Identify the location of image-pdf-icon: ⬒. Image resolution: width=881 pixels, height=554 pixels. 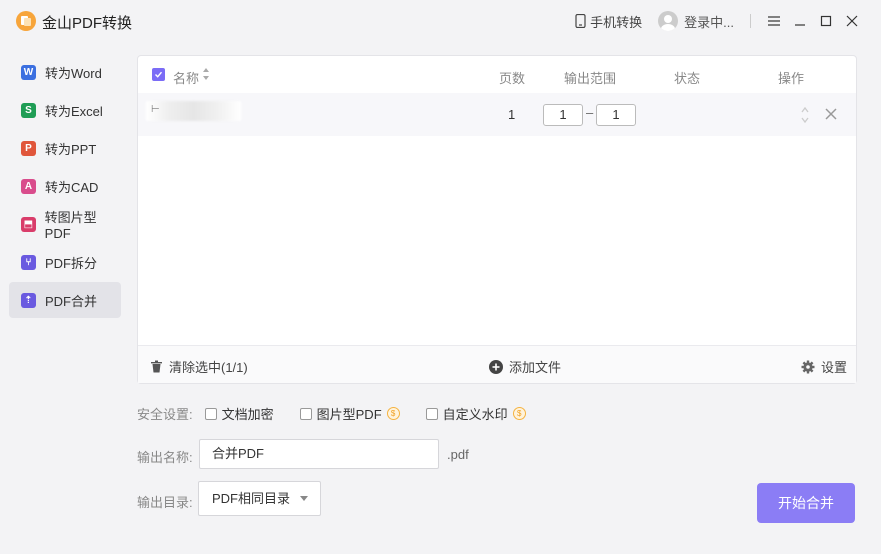
(28, 224).